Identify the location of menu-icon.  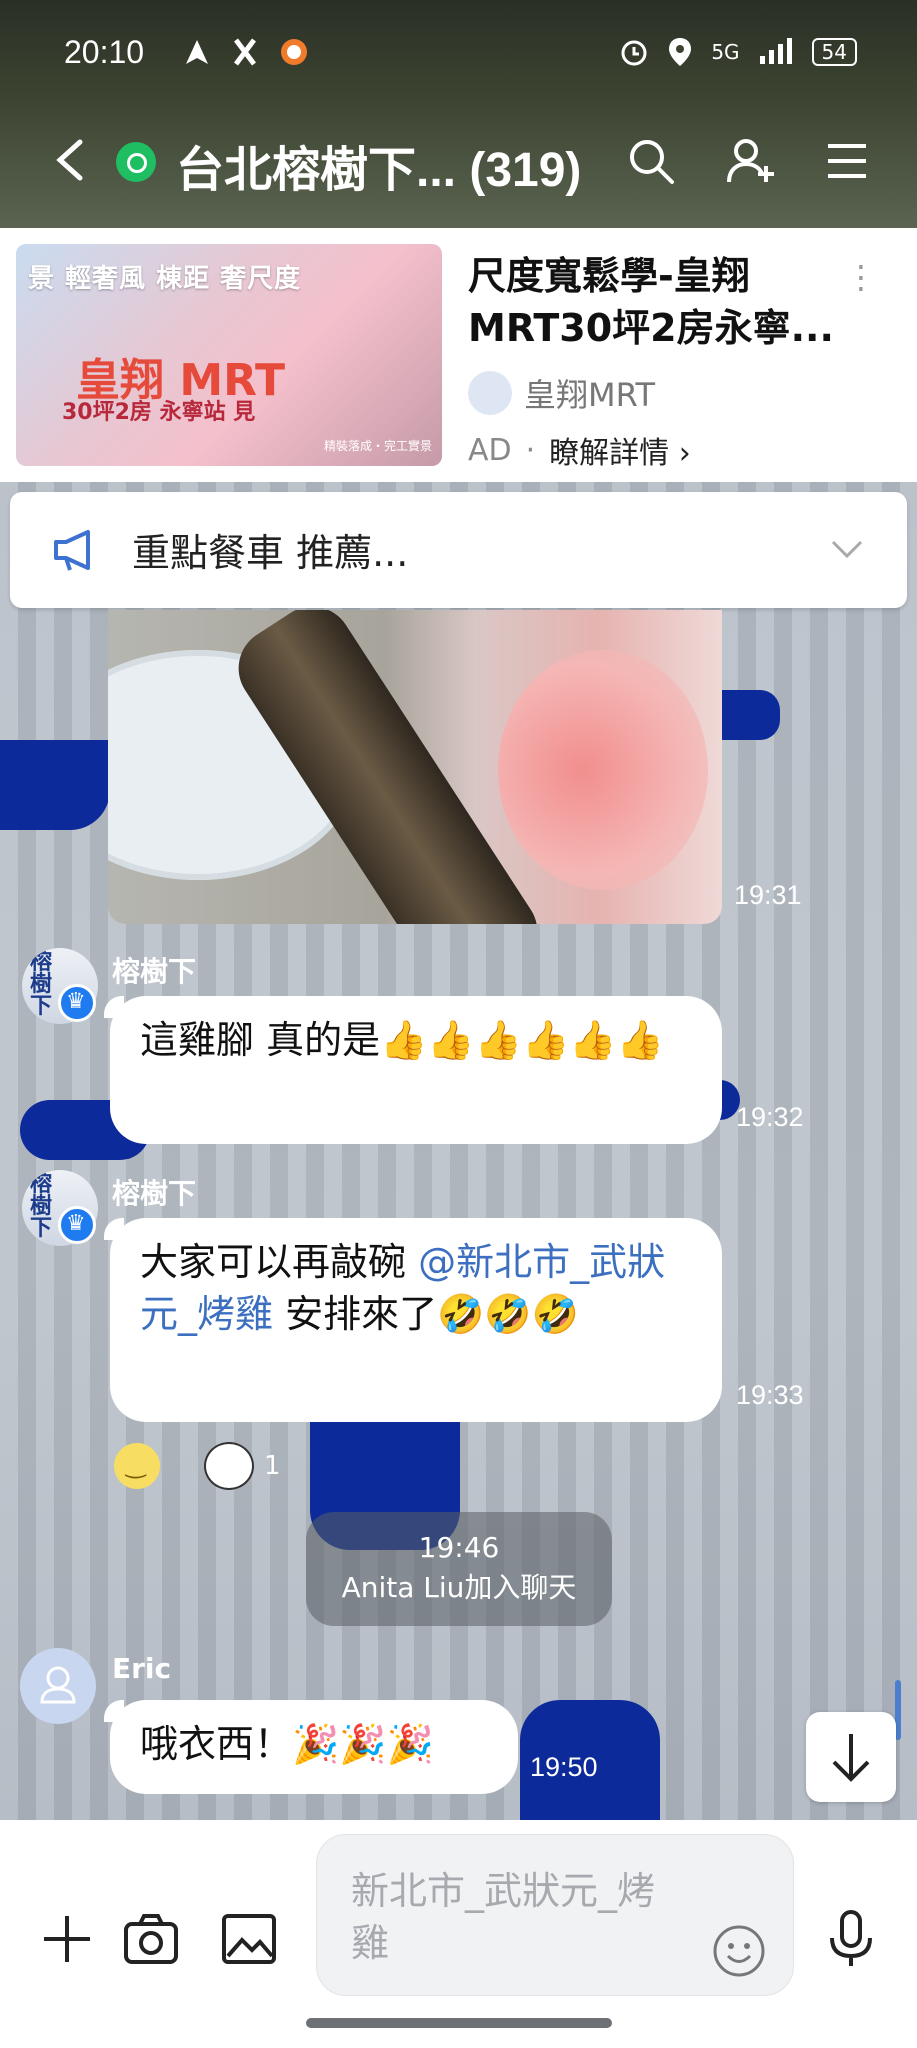
(847, 161).